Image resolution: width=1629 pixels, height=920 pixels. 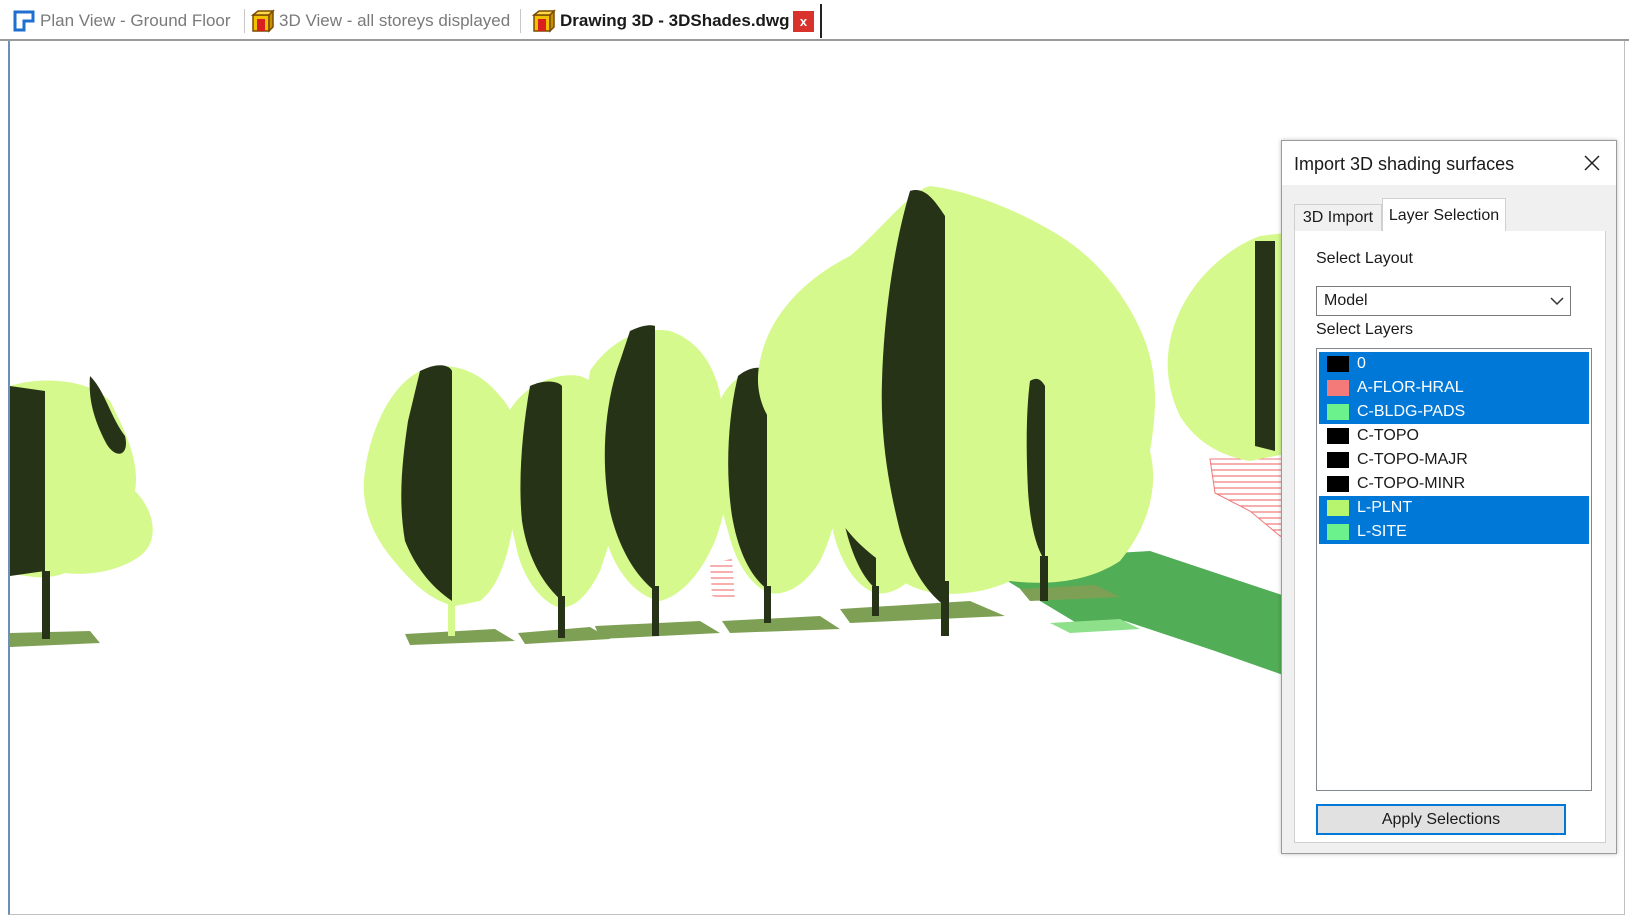 What do you see at coordinates (1441, 819) in the screenshot?
I see `apply-selections-button: Apply Selections` at bounding box center [1441, 819].